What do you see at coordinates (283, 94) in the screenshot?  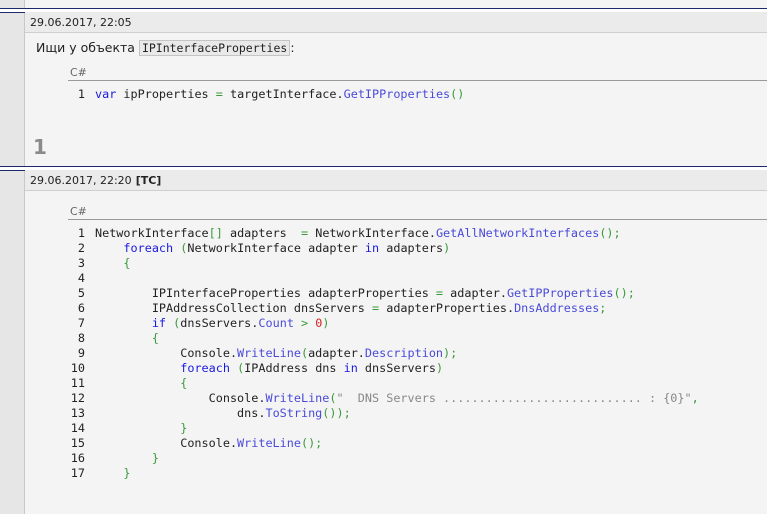 I see `code-token: targetInterface.` at bounding box center [283, 94].